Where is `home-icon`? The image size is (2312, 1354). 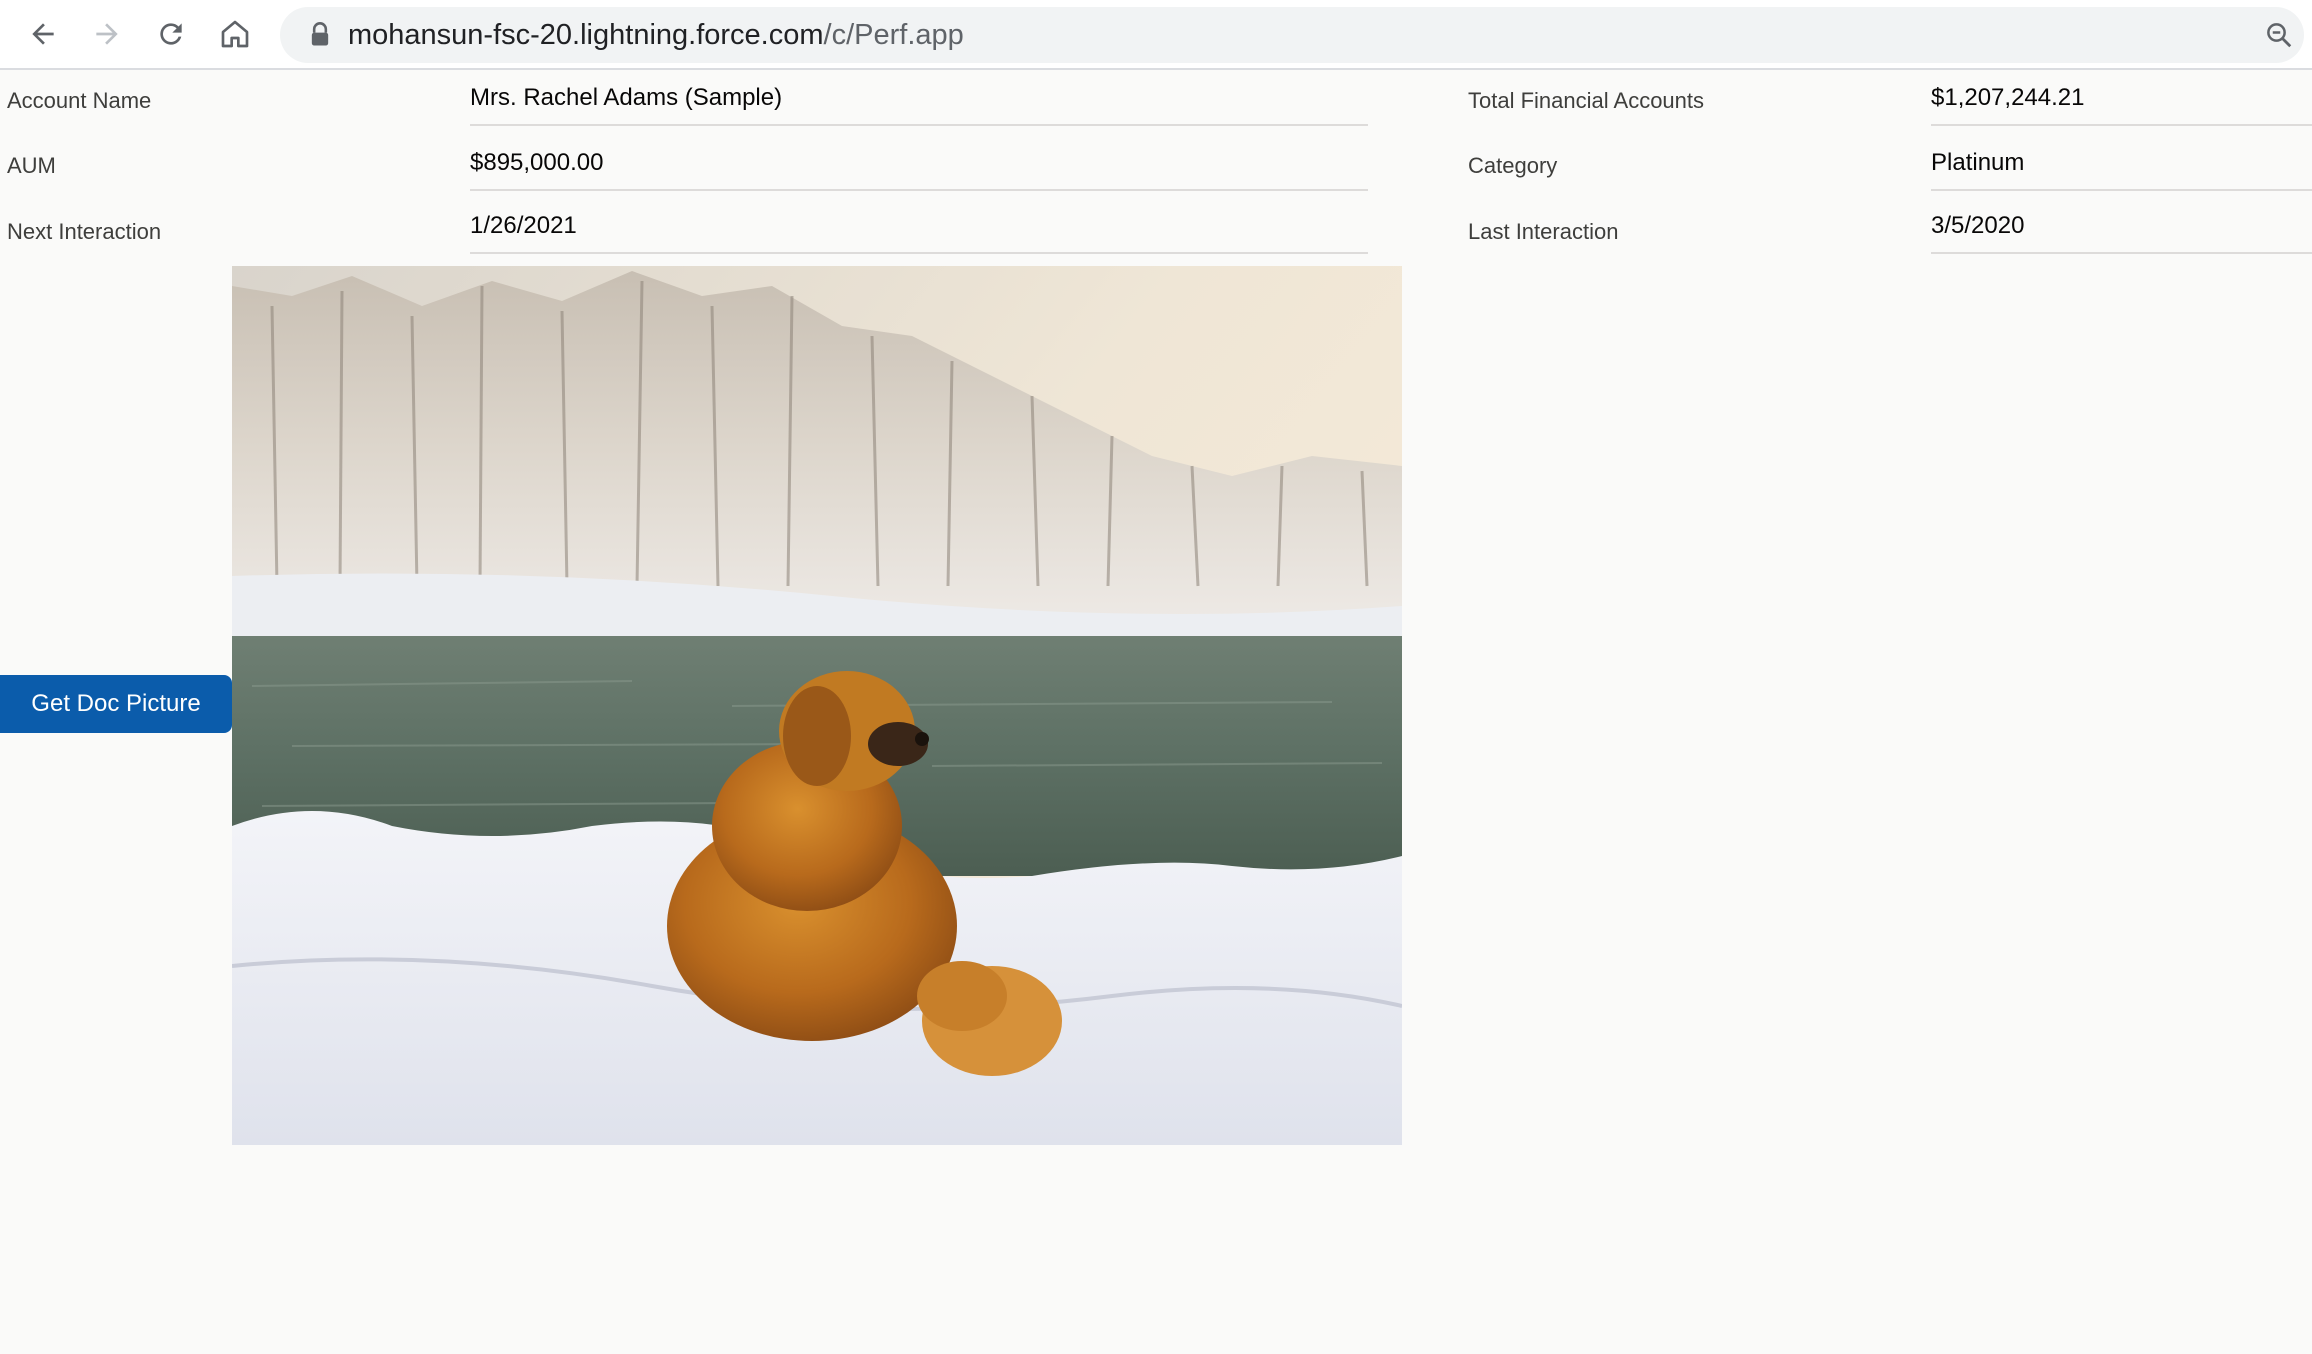
home-icon is located at coordinates (235, 34).